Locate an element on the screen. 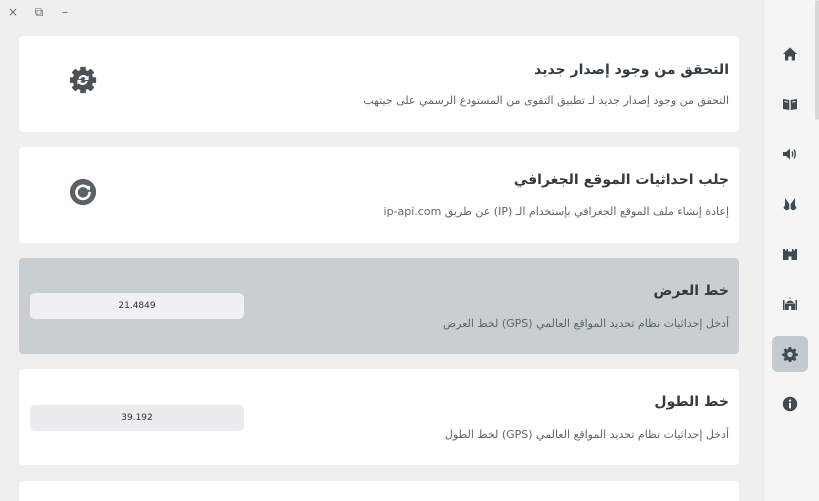 The height and width of the screenshot is (501, 819). sidebar-item-mosque is located at coordinates (790, 304).